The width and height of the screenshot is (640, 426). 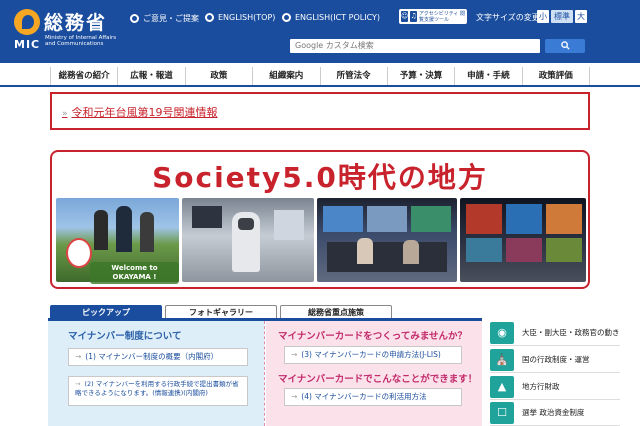 I want to click on map-icon: ▲, so click(x=502, y=386).